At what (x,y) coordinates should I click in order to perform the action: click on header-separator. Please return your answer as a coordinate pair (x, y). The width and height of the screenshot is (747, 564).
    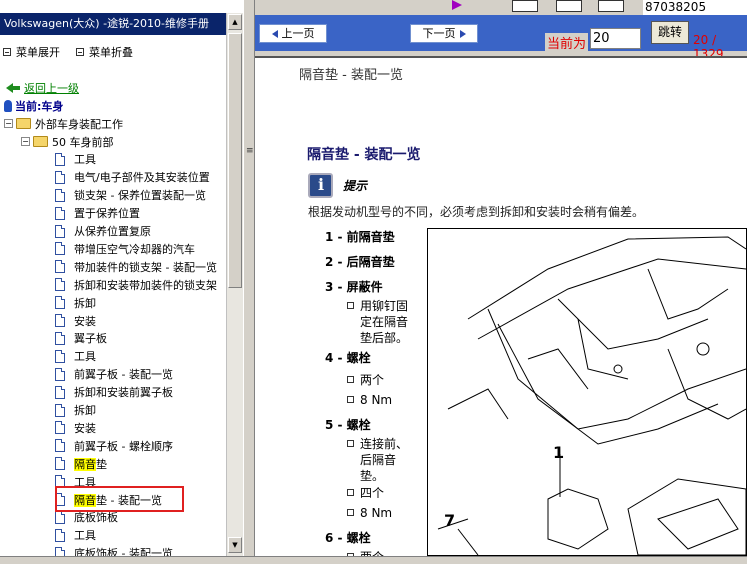
    Looking at the image, I should click on (501, 57).